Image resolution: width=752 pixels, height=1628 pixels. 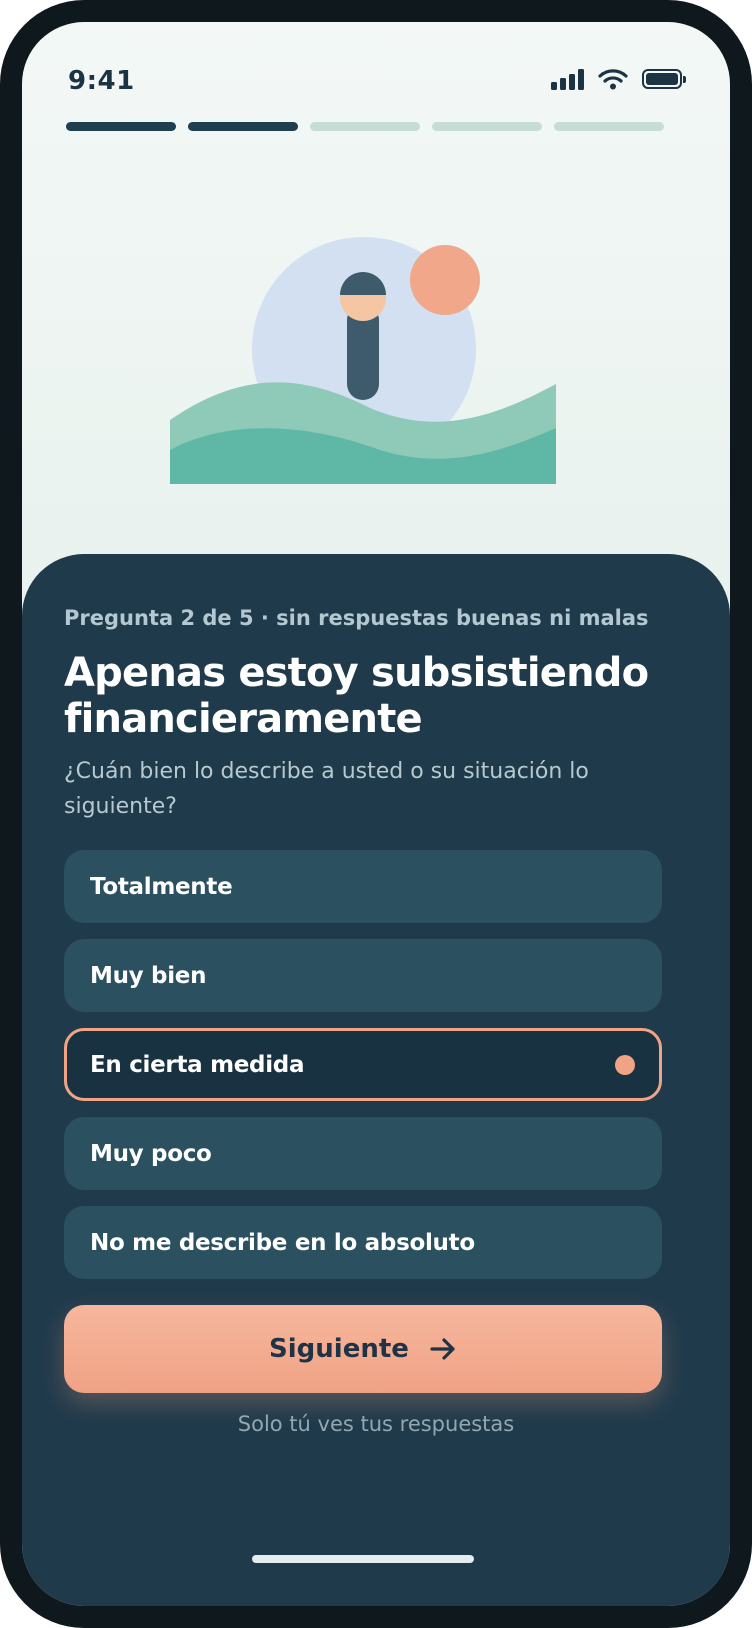 I want to click on progress-bar, so click(x=365, y=126).